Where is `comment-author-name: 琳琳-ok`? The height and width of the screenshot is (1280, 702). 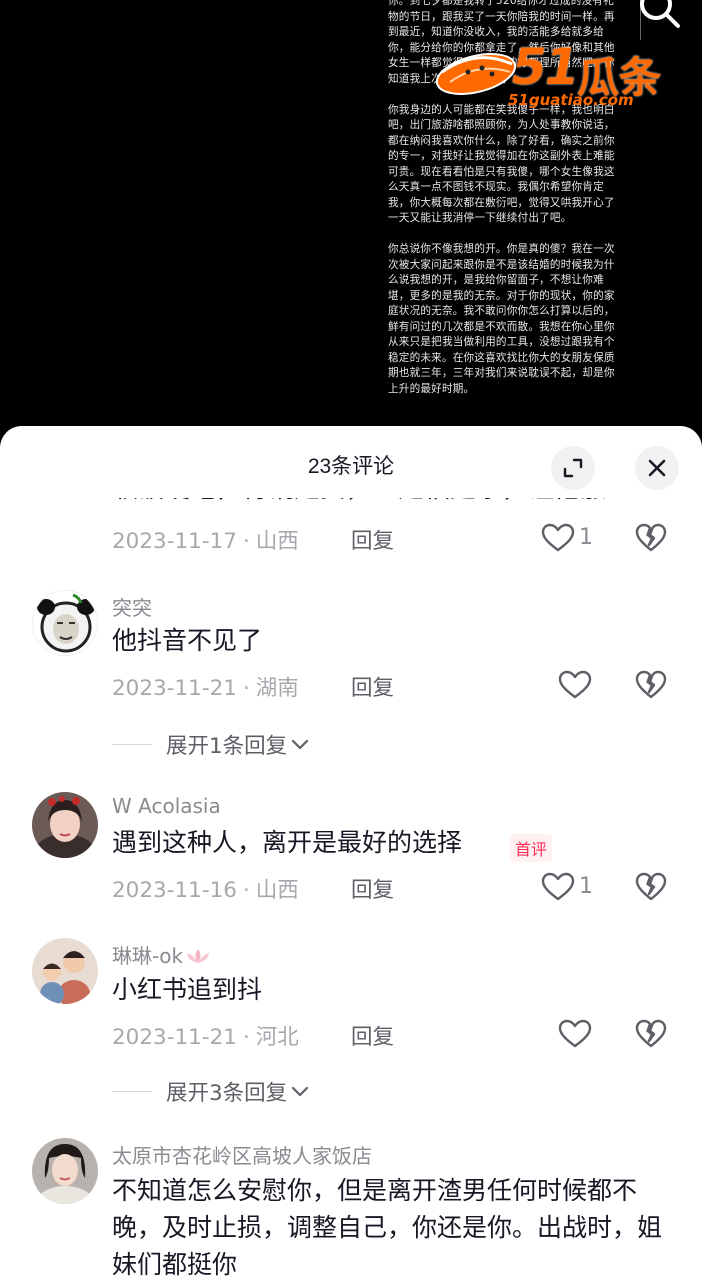
comment-author-name: 琳琳-ok is located at coordinates (148, 956).